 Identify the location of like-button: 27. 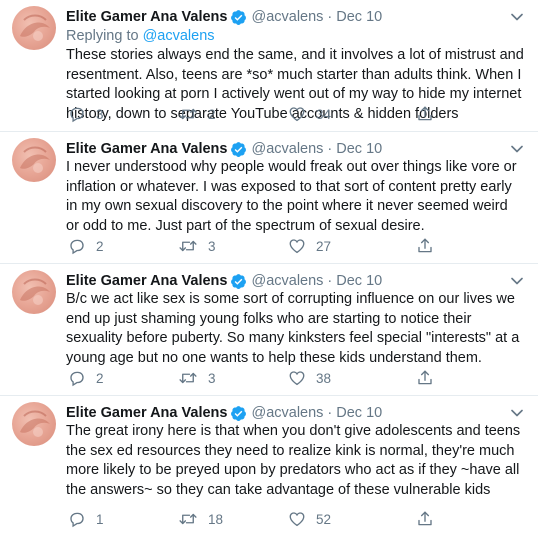
(352, 246).